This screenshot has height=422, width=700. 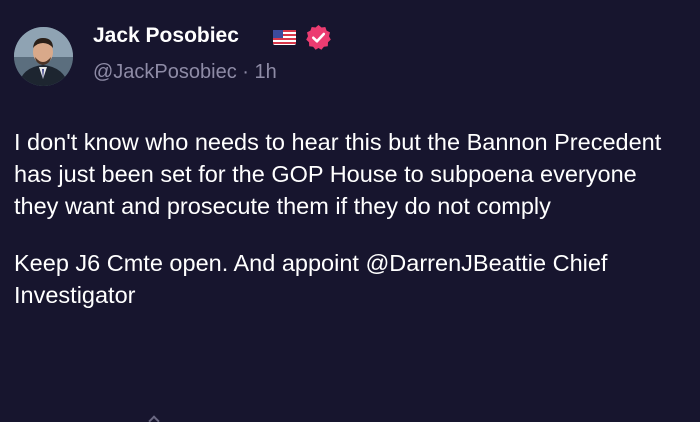 What do you see at coordinates (165, 72) in the screenshot?
I see `author-handle: @JackPosobiec` at bounding box center [165, 72].